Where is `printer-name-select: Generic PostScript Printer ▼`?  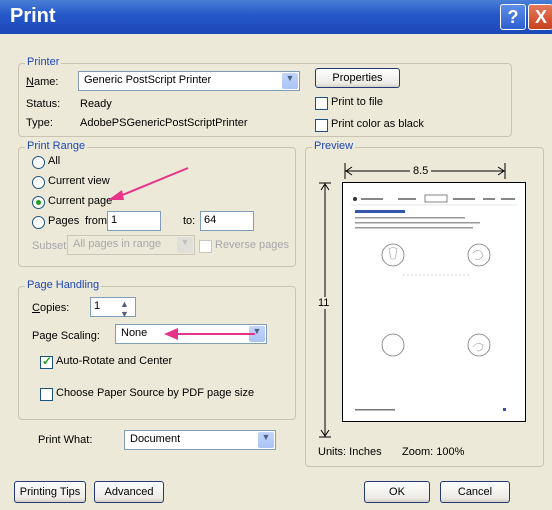
printer-name-select: Generic PostScript Printer ▼ is located at coordinates (189, 81).